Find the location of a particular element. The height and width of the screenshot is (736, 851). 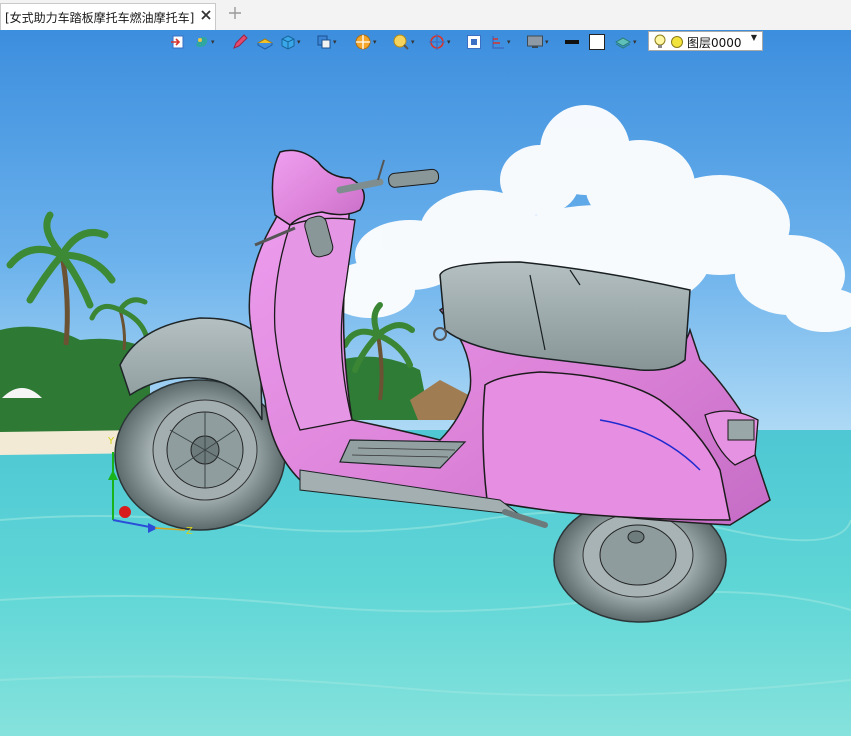

zoom-button: ▾ is located at coordinates (403, 42).